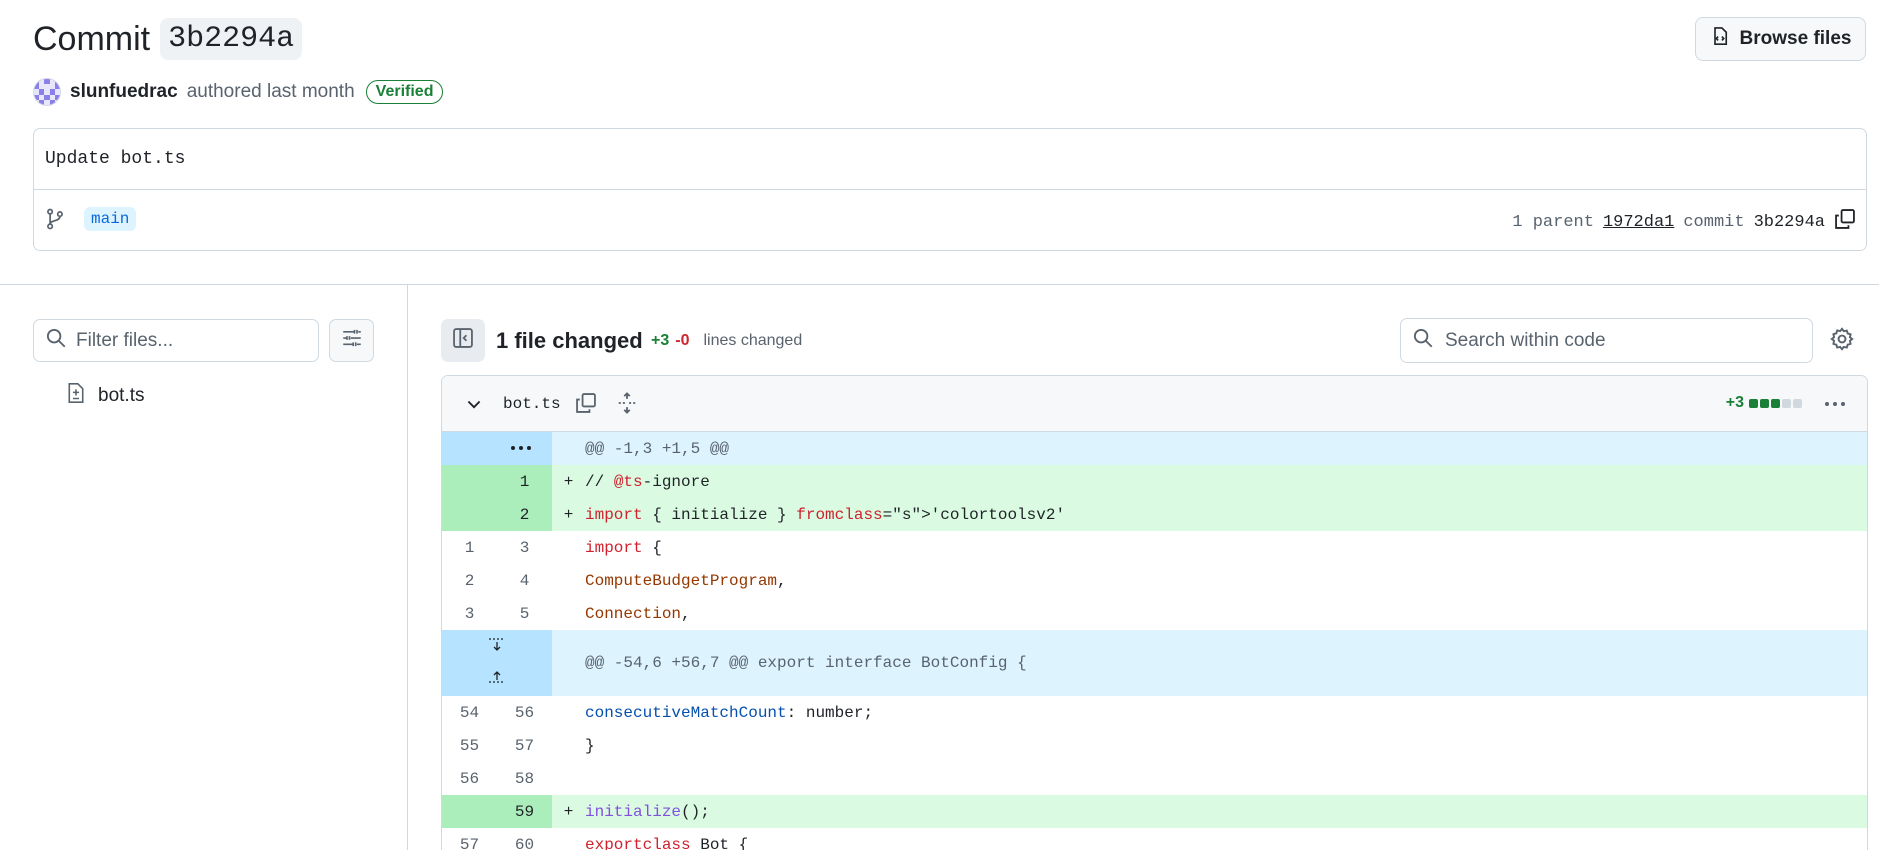 This screenshot has width=1879, height=850. What do you see at coordinates (682, 340) in the screenshot?
I see `deletions-count: -0` at bounding box center [682, 340].